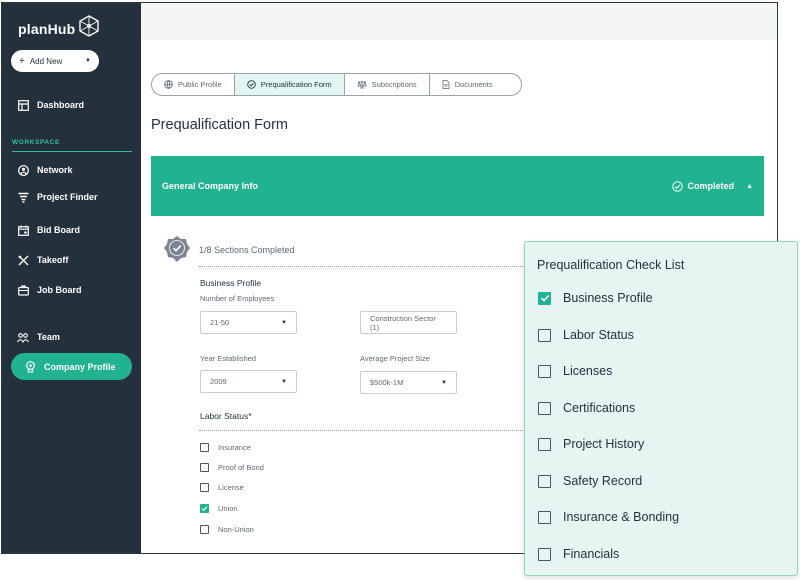 The image size is (800, 580). I want to click on tab-public-profile: Public Profile, so click(193, 84).